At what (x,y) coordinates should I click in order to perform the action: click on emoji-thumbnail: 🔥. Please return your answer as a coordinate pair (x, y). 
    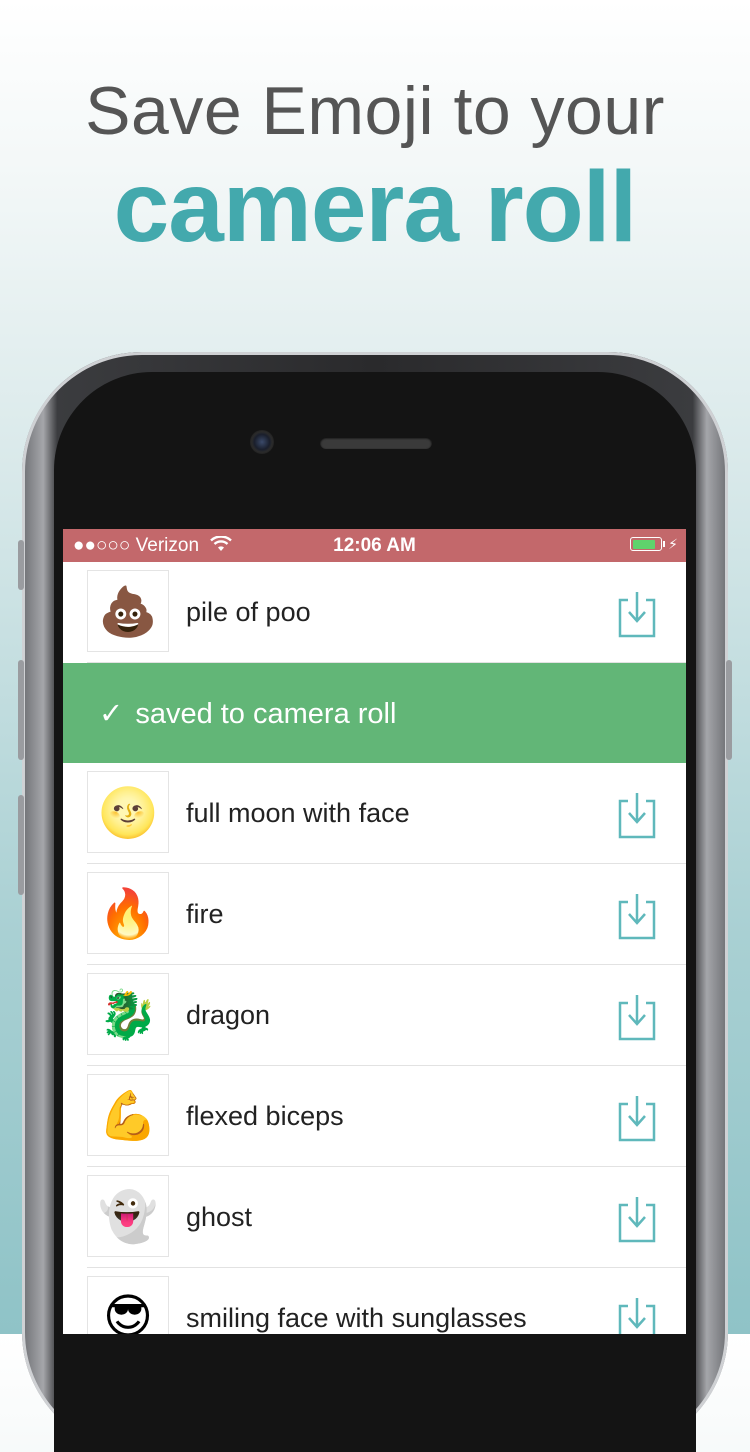
    Looking at the image, I should click on (128, 913).